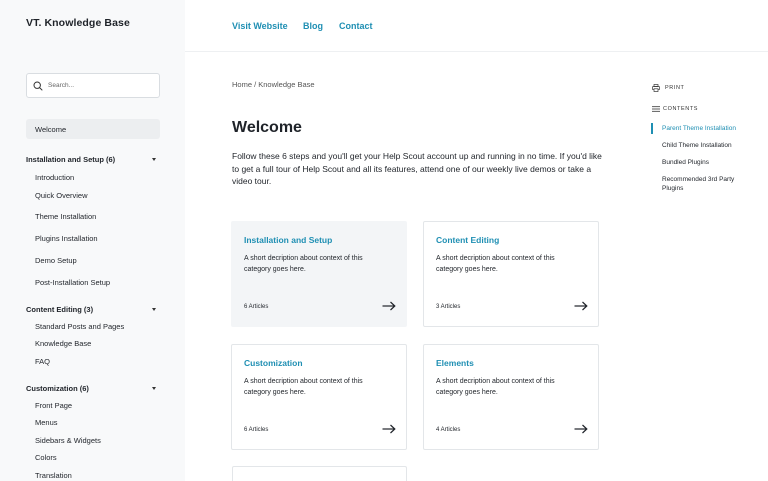  Describe the element at coordinates (681, 109) in the screenshot. I see `contents-label: CONTENTS` at that location.